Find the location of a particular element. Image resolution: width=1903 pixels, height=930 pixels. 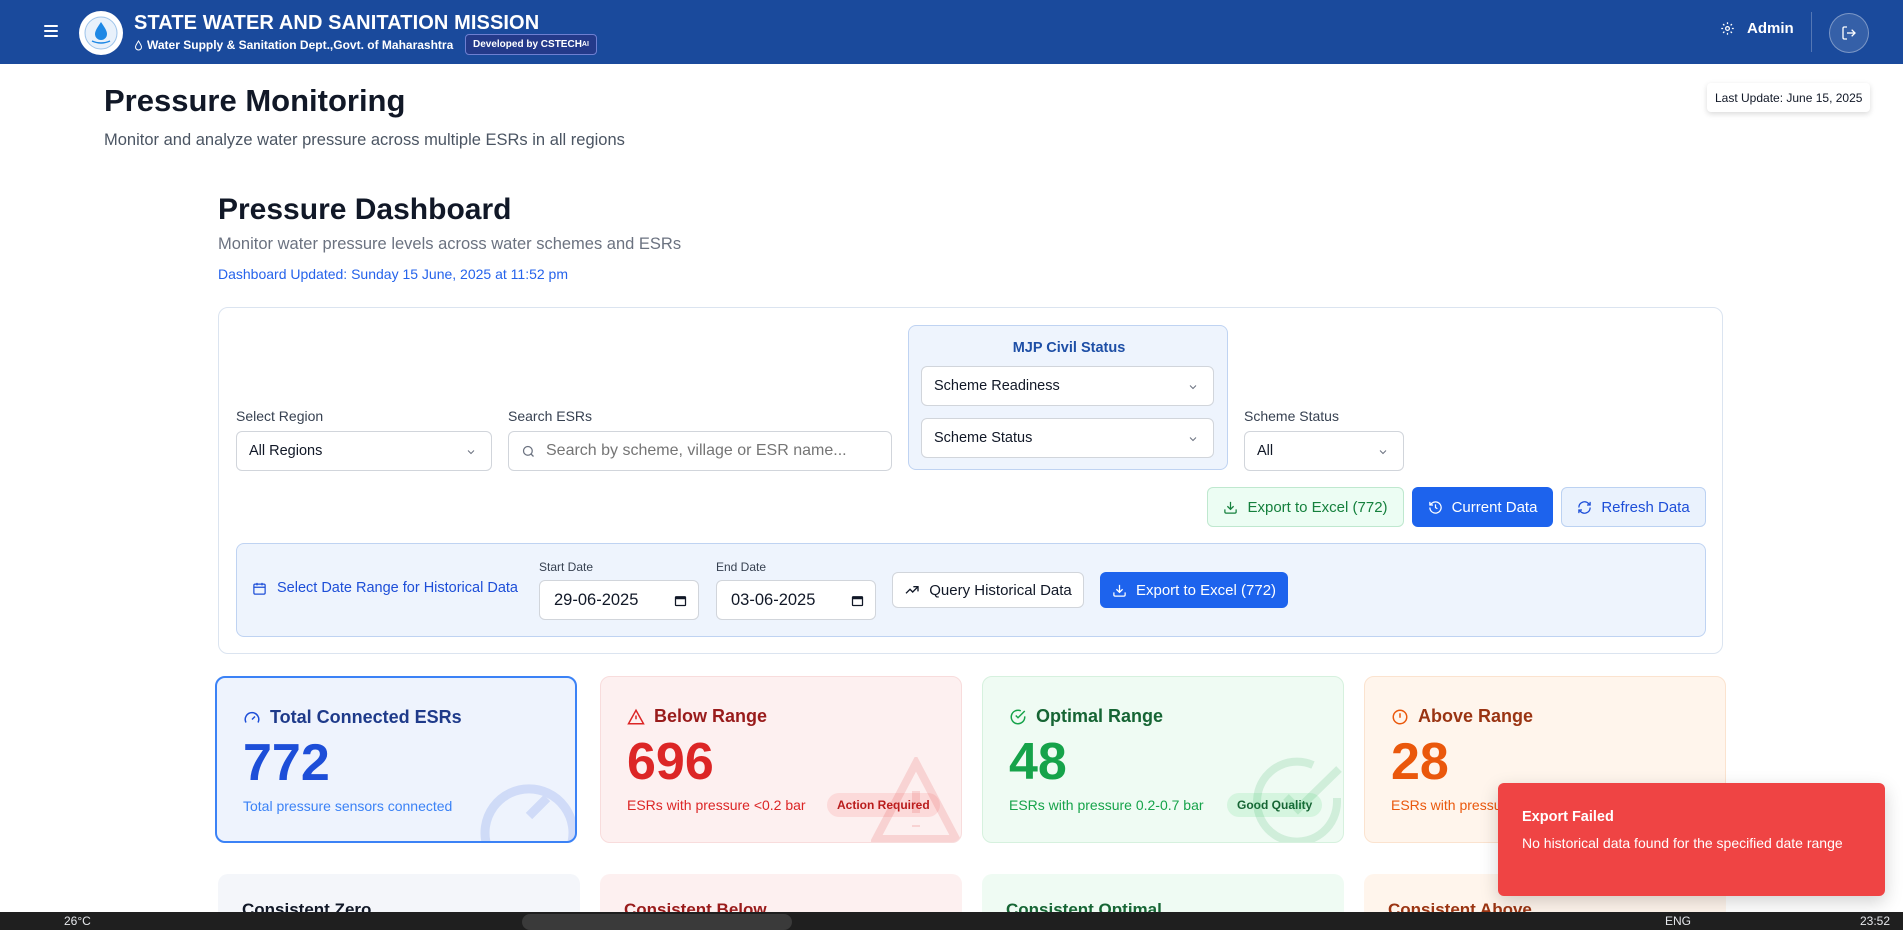

admin-settings: Admin is located at coordinates (1757, 28).